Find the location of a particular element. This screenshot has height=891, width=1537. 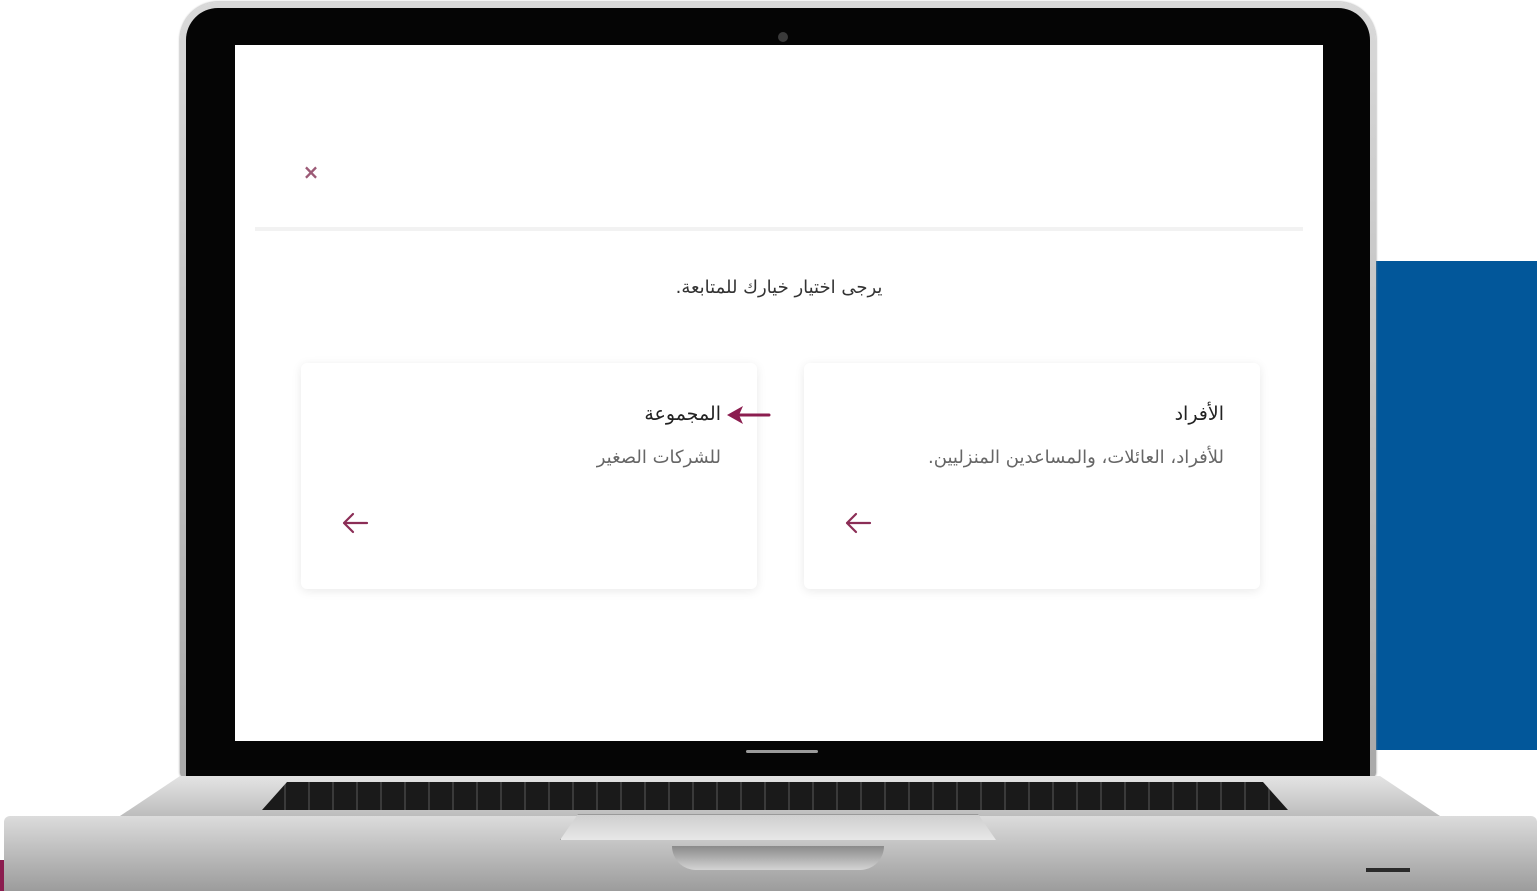

bezel-logo-line is located at coordinates (782, 751).